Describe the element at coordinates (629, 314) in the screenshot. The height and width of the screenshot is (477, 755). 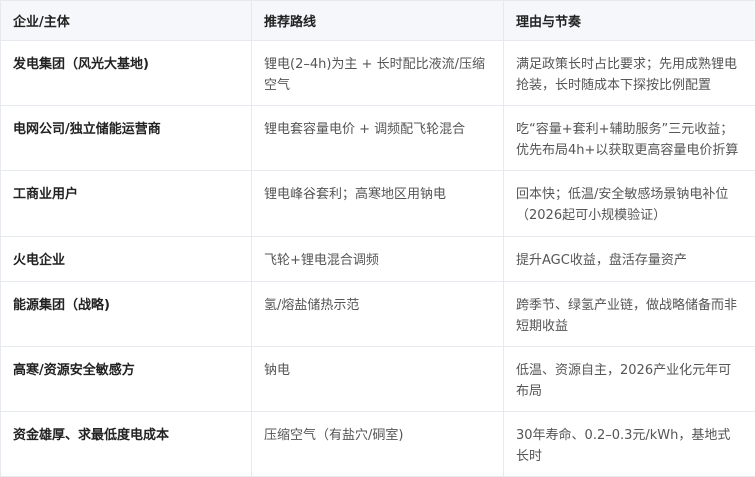
I see `reason-cell: 跨季节、绿氢产业链，做战略储备而非短期收益` at that location.